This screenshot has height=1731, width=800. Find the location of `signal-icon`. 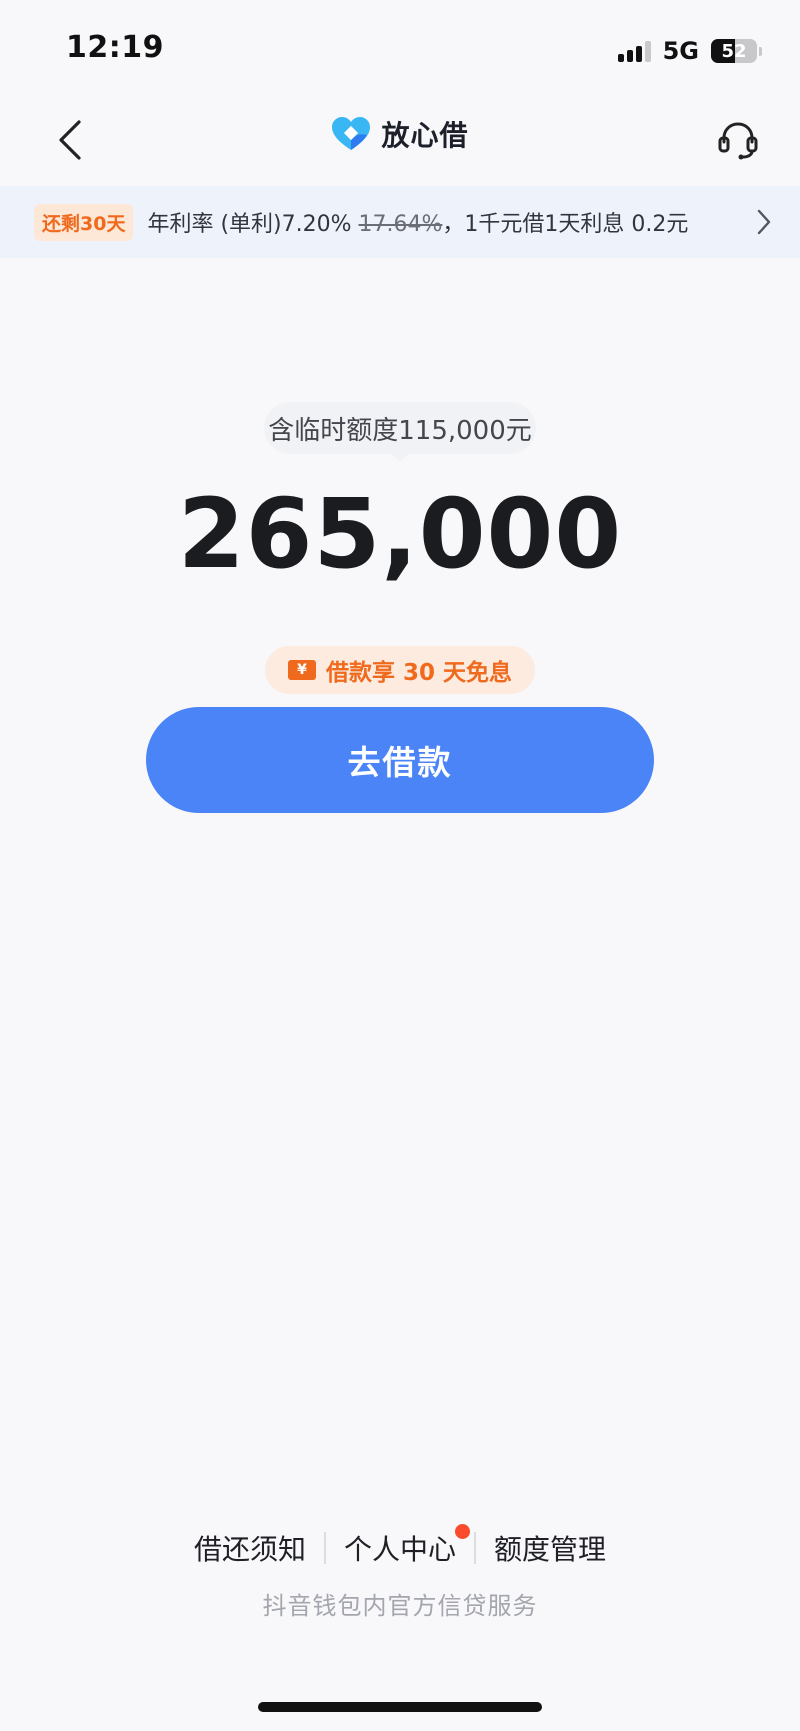

signal-icon is located at coordinates (634, 51).